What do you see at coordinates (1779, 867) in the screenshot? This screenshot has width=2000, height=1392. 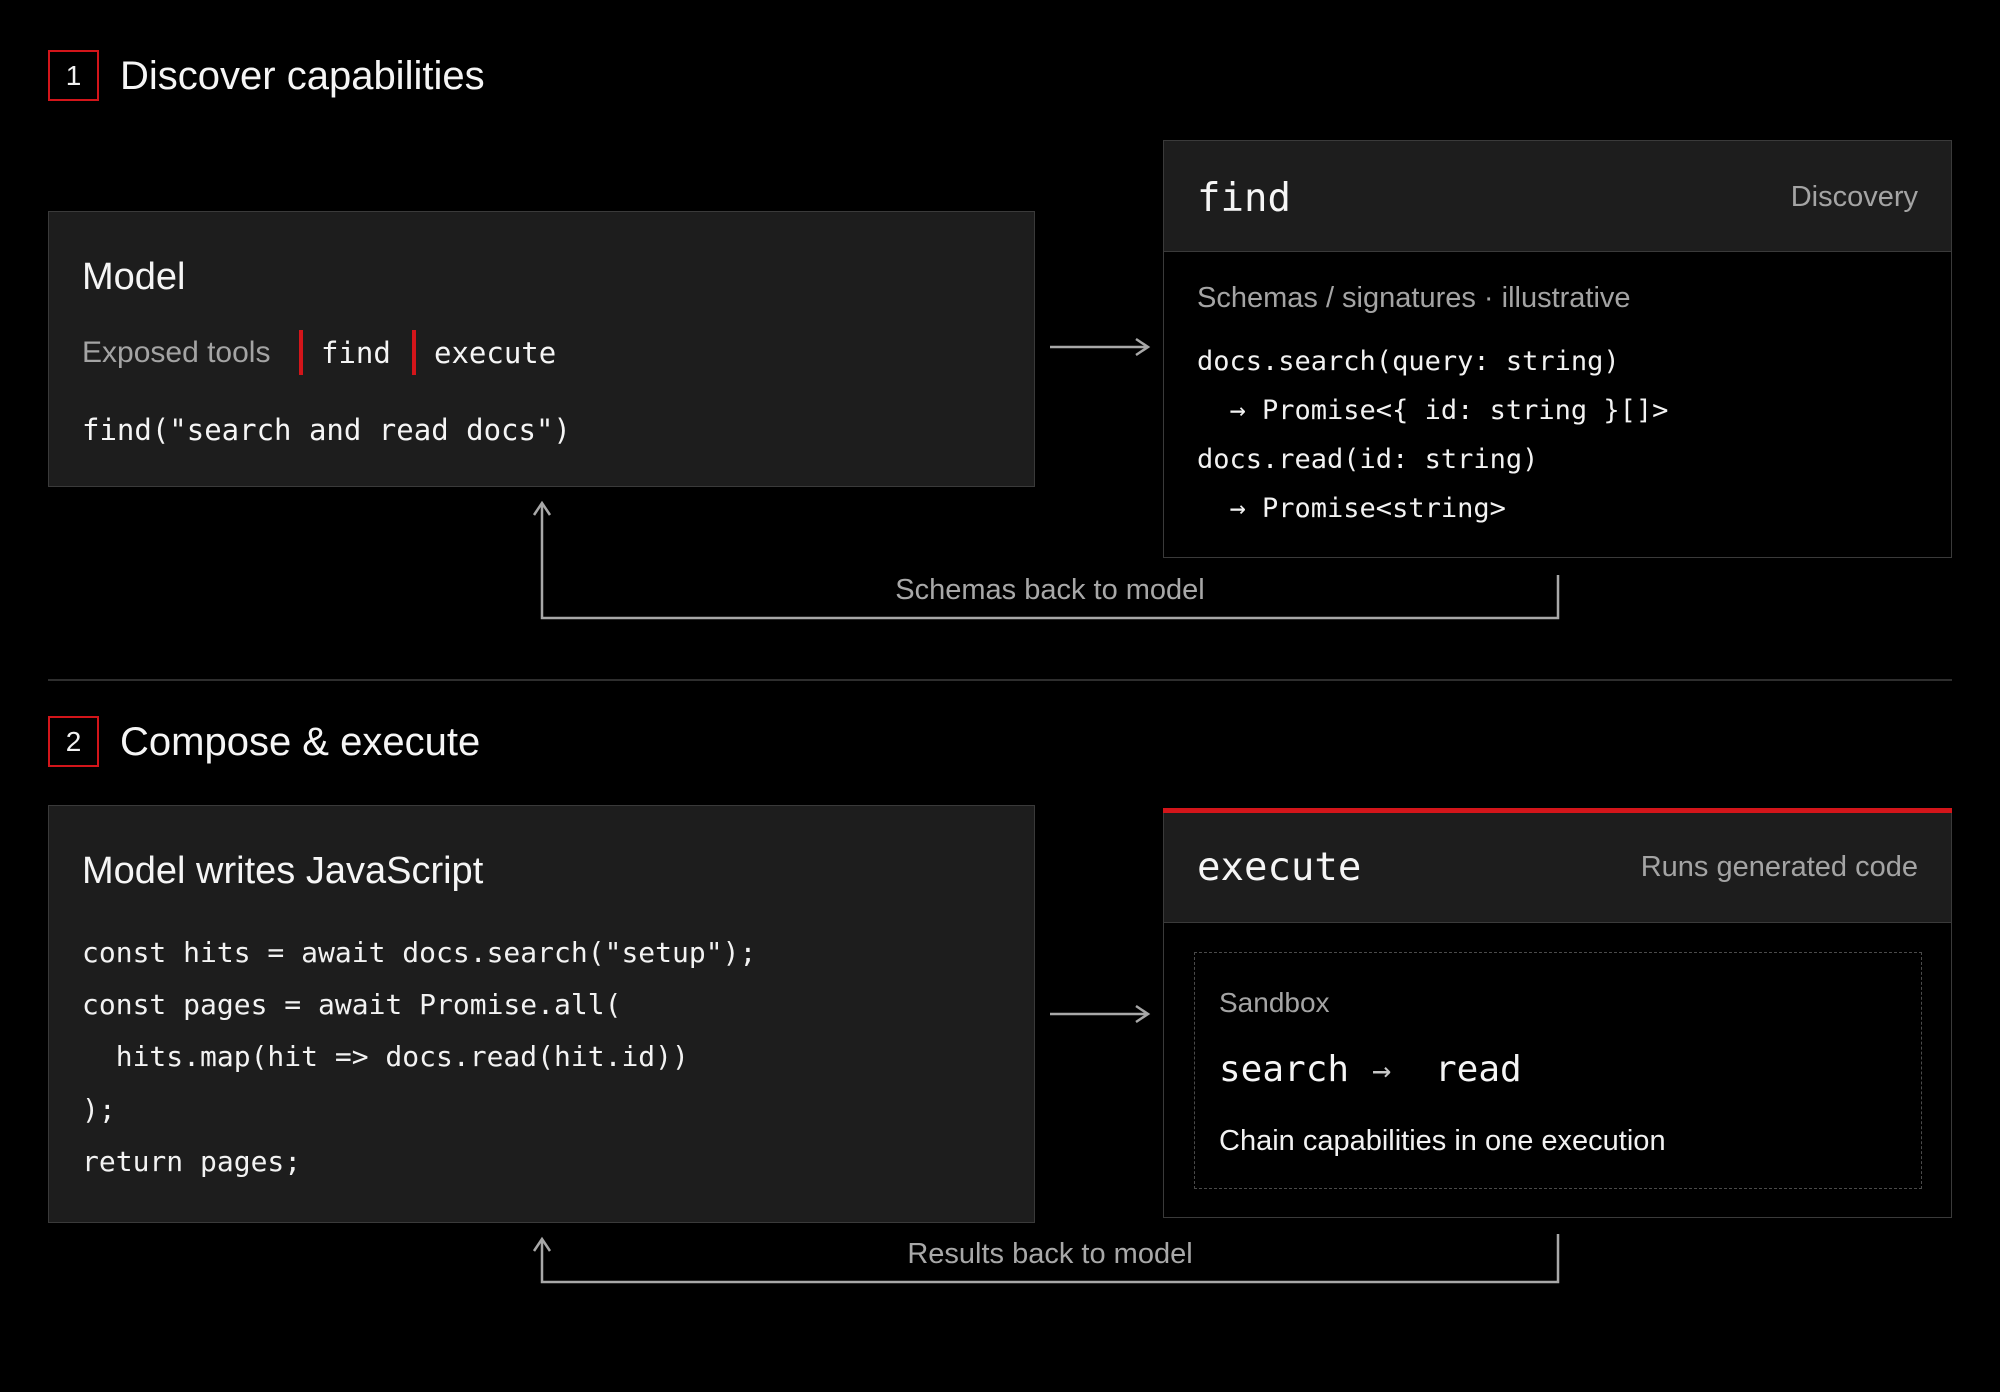 I see `execute-tool-tag: Runs generated code` at bounding box center [1779, 867].